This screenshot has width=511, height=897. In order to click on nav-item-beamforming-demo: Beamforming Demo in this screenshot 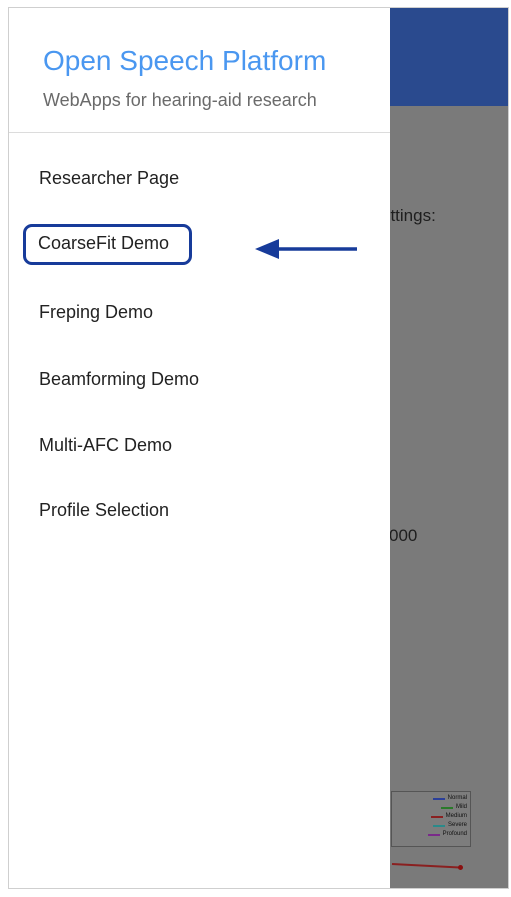, I will do `click(119, 379)`.